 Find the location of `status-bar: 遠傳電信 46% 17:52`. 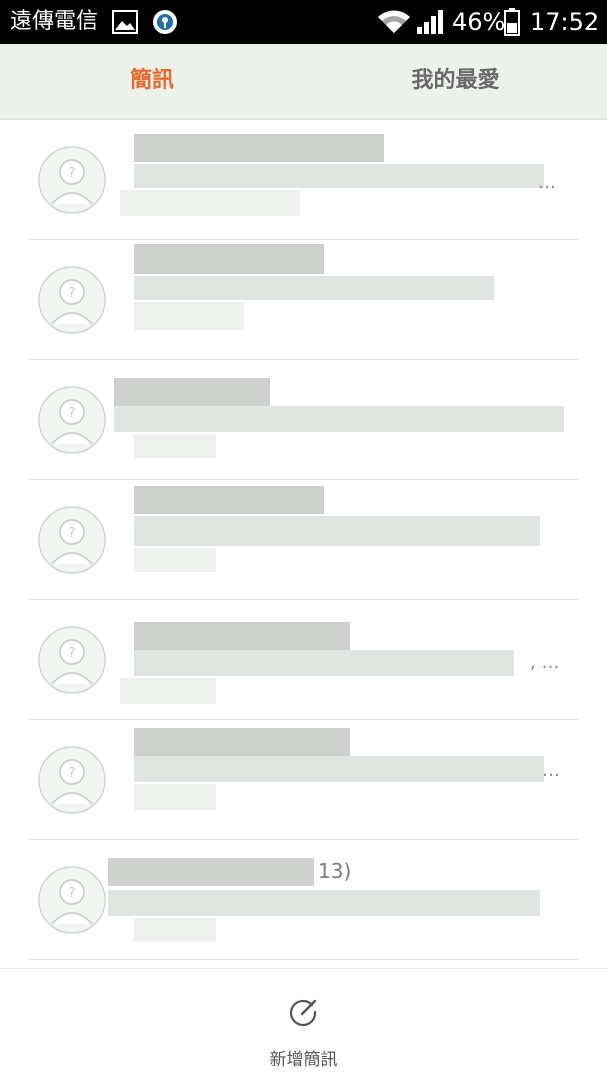

status-bar: 遠傳電信 46% 17:52 is located at coordinates (303, 22).